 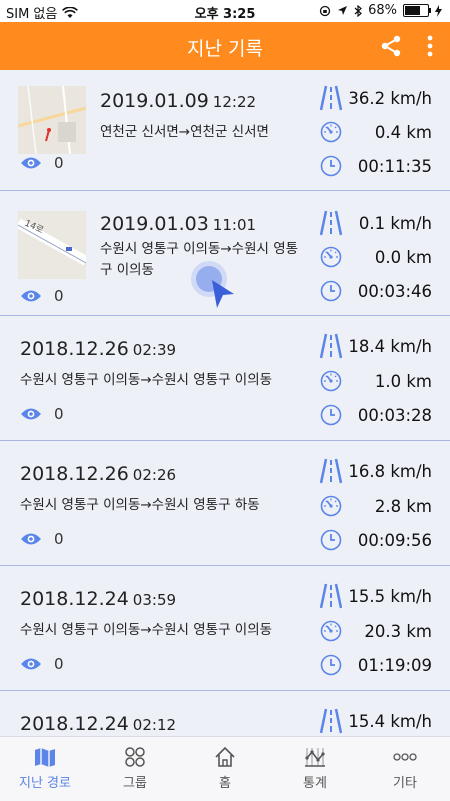 What do you see at coordinates (234, 102) in the screenshot?
I see `record-time: 12:22` at bounding box center [234, 102].